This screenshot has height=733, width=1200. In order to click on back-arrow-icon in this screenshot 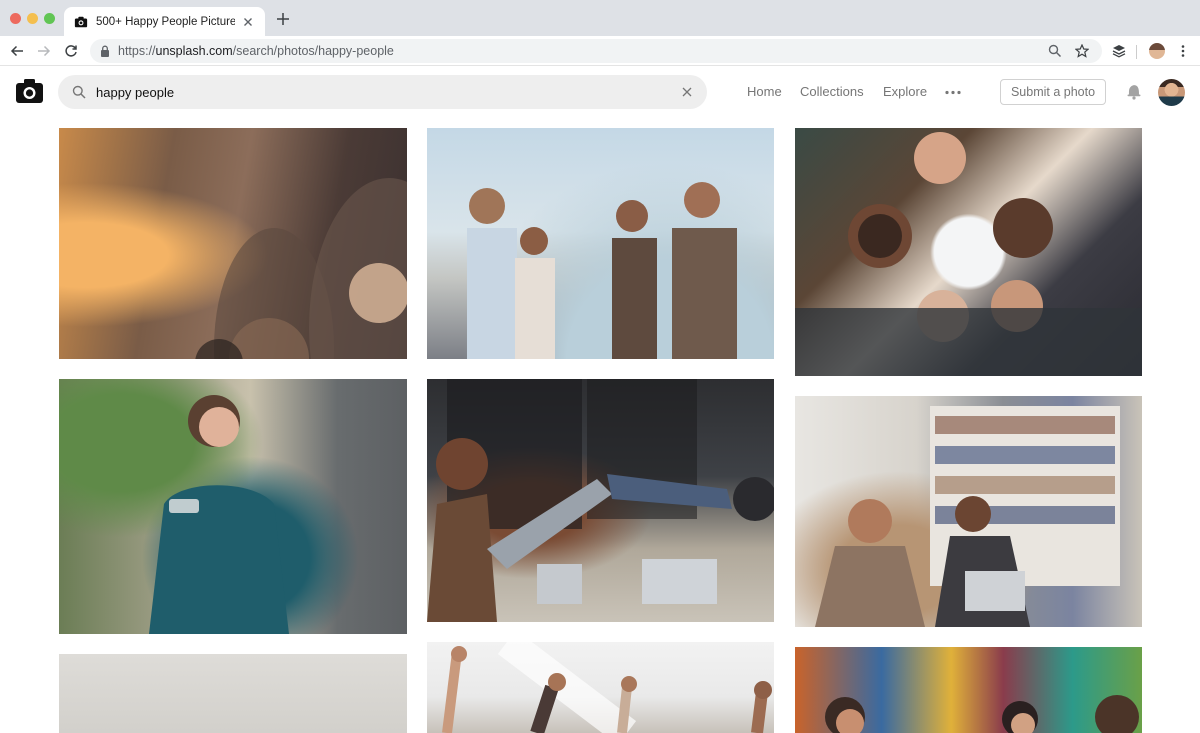, I will do `click(17, 51)`.